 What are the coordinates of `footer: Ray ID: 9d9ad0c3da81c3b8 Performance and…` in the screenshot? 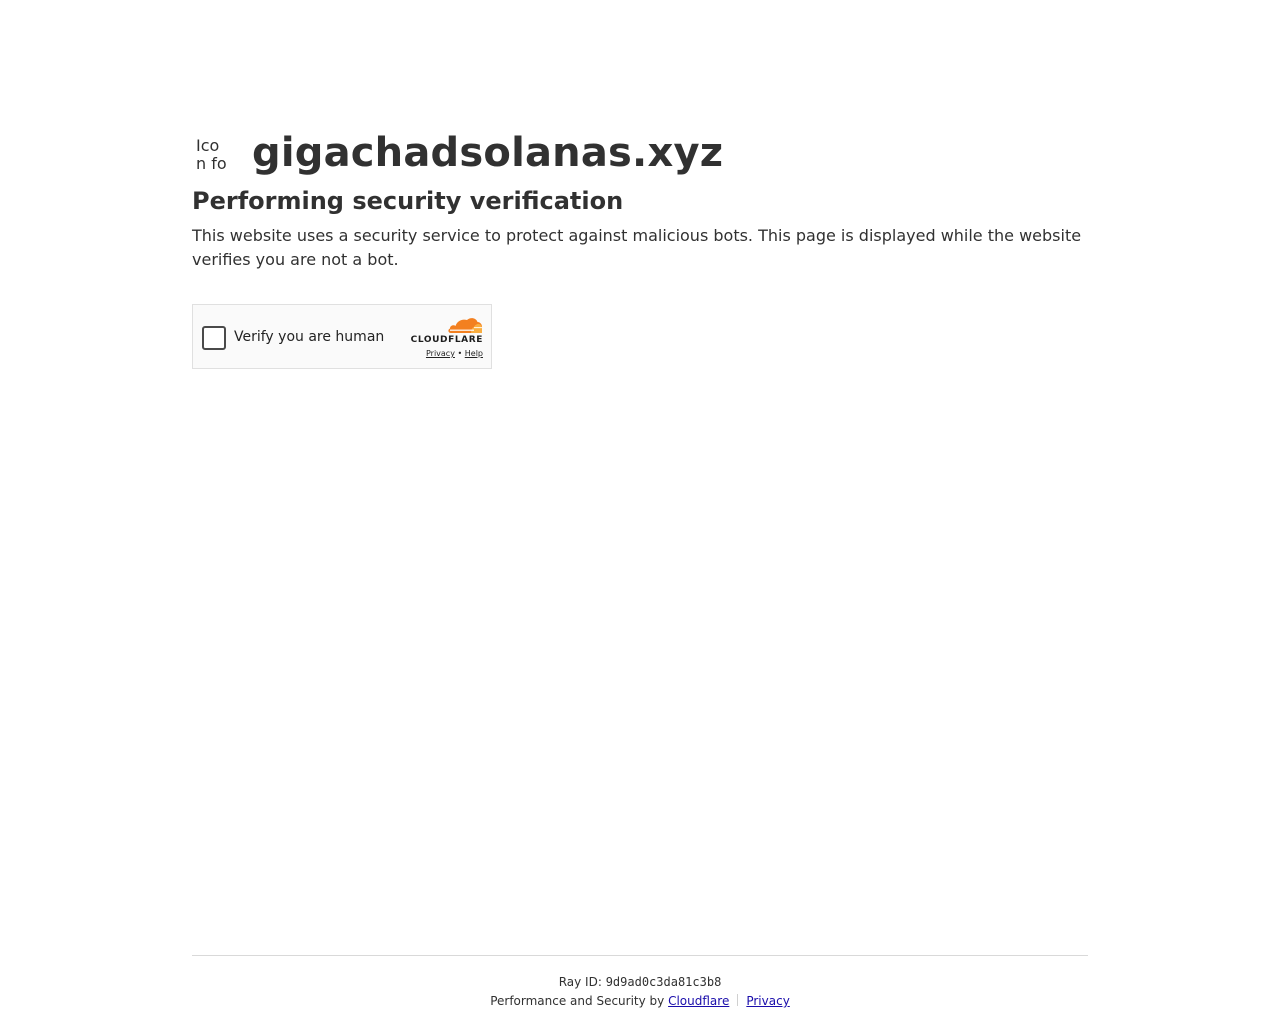 It's located at (640, 982).